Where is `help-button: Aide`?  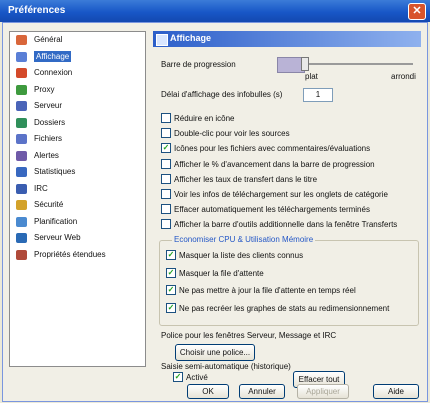
help-button: Aide is located at coordinates (396, 391).